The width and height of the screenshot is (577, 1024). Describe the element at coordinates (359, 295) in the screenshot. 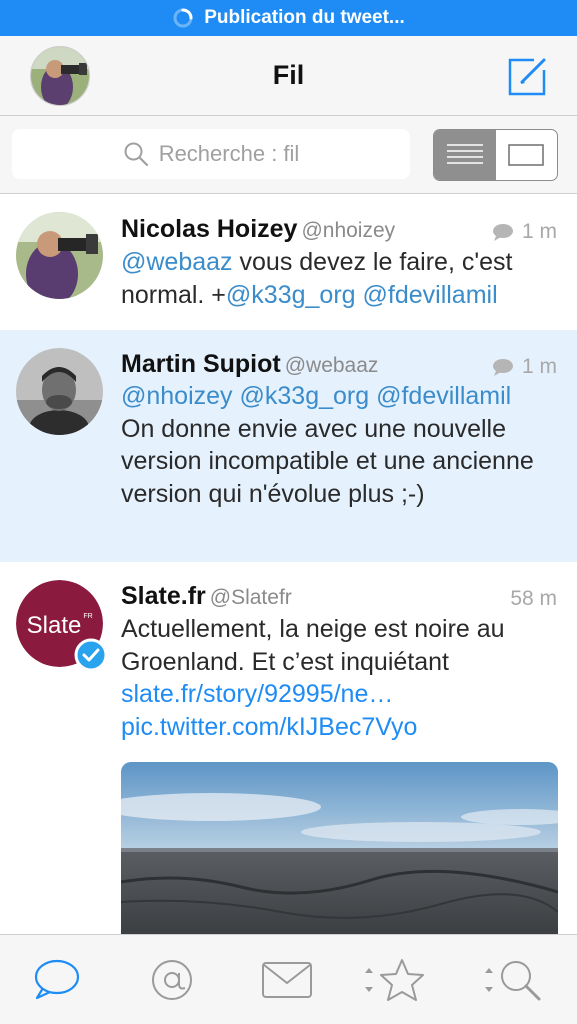

I see `tweet-text-part` at that location.